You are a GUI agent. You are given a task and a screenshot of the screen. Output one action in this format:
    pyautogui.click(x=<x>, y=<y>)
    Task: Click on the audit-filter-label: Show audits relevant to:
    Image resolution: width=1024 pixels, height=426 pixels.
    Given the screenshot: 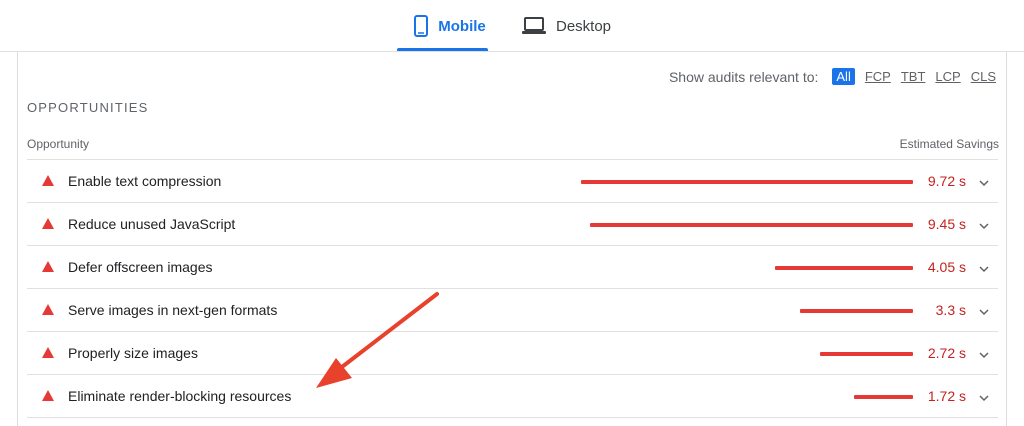 What is the action you would take?
    pyautogui.click(x=743, y=76)
    